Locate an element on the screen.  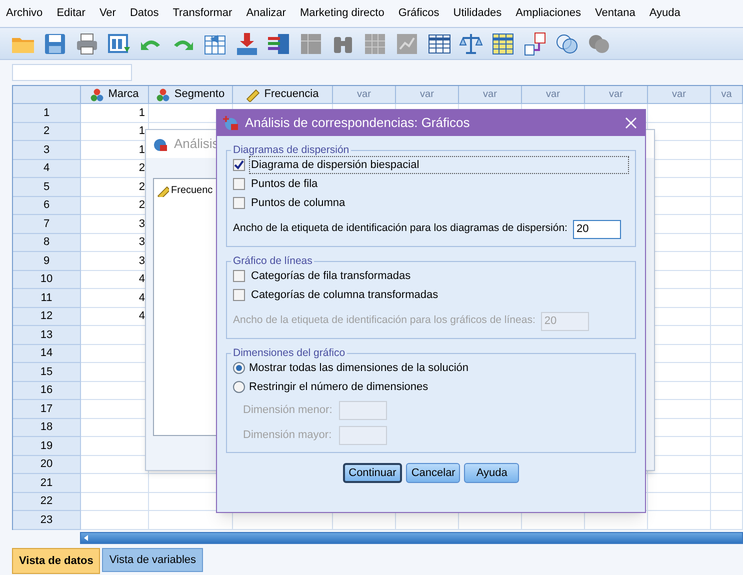
number-field: 20 is located at coordinates (597, 229).